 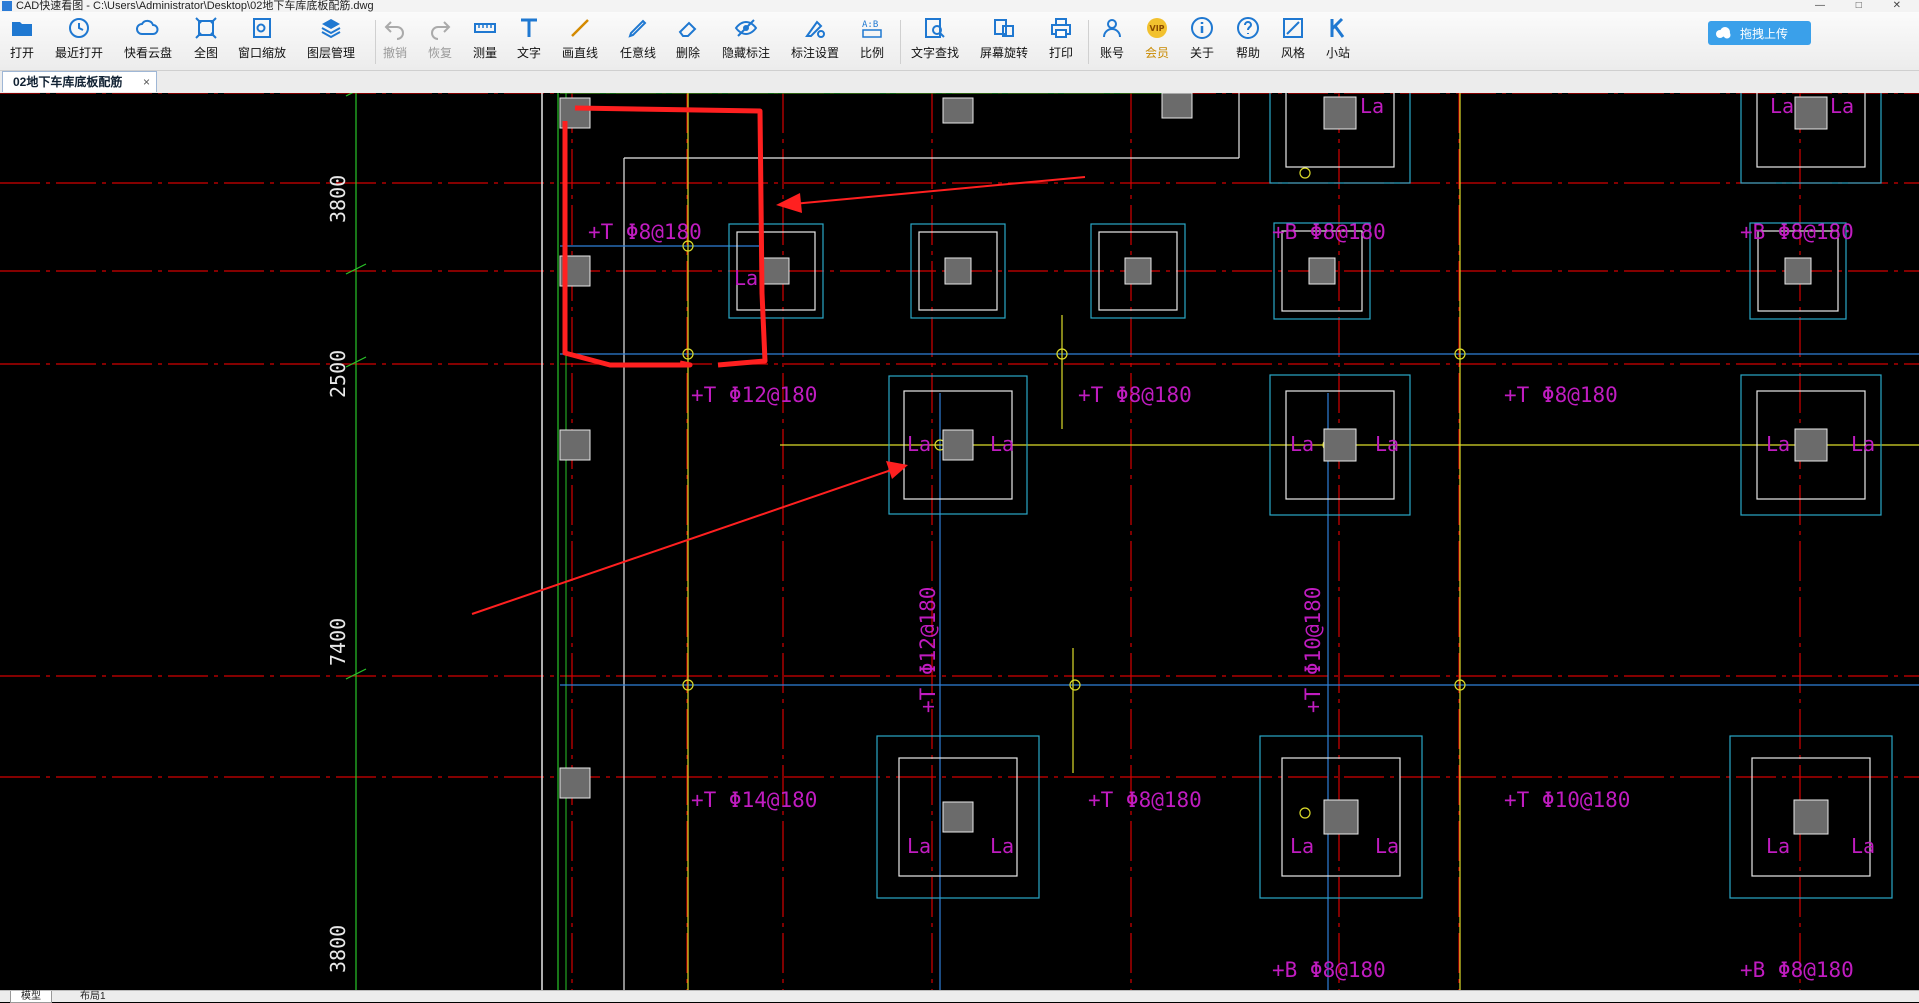 What do you see at coordinates (1337, 27) in the screenshot?
I see `k-station-icon` at bounding box center [1337, 27].